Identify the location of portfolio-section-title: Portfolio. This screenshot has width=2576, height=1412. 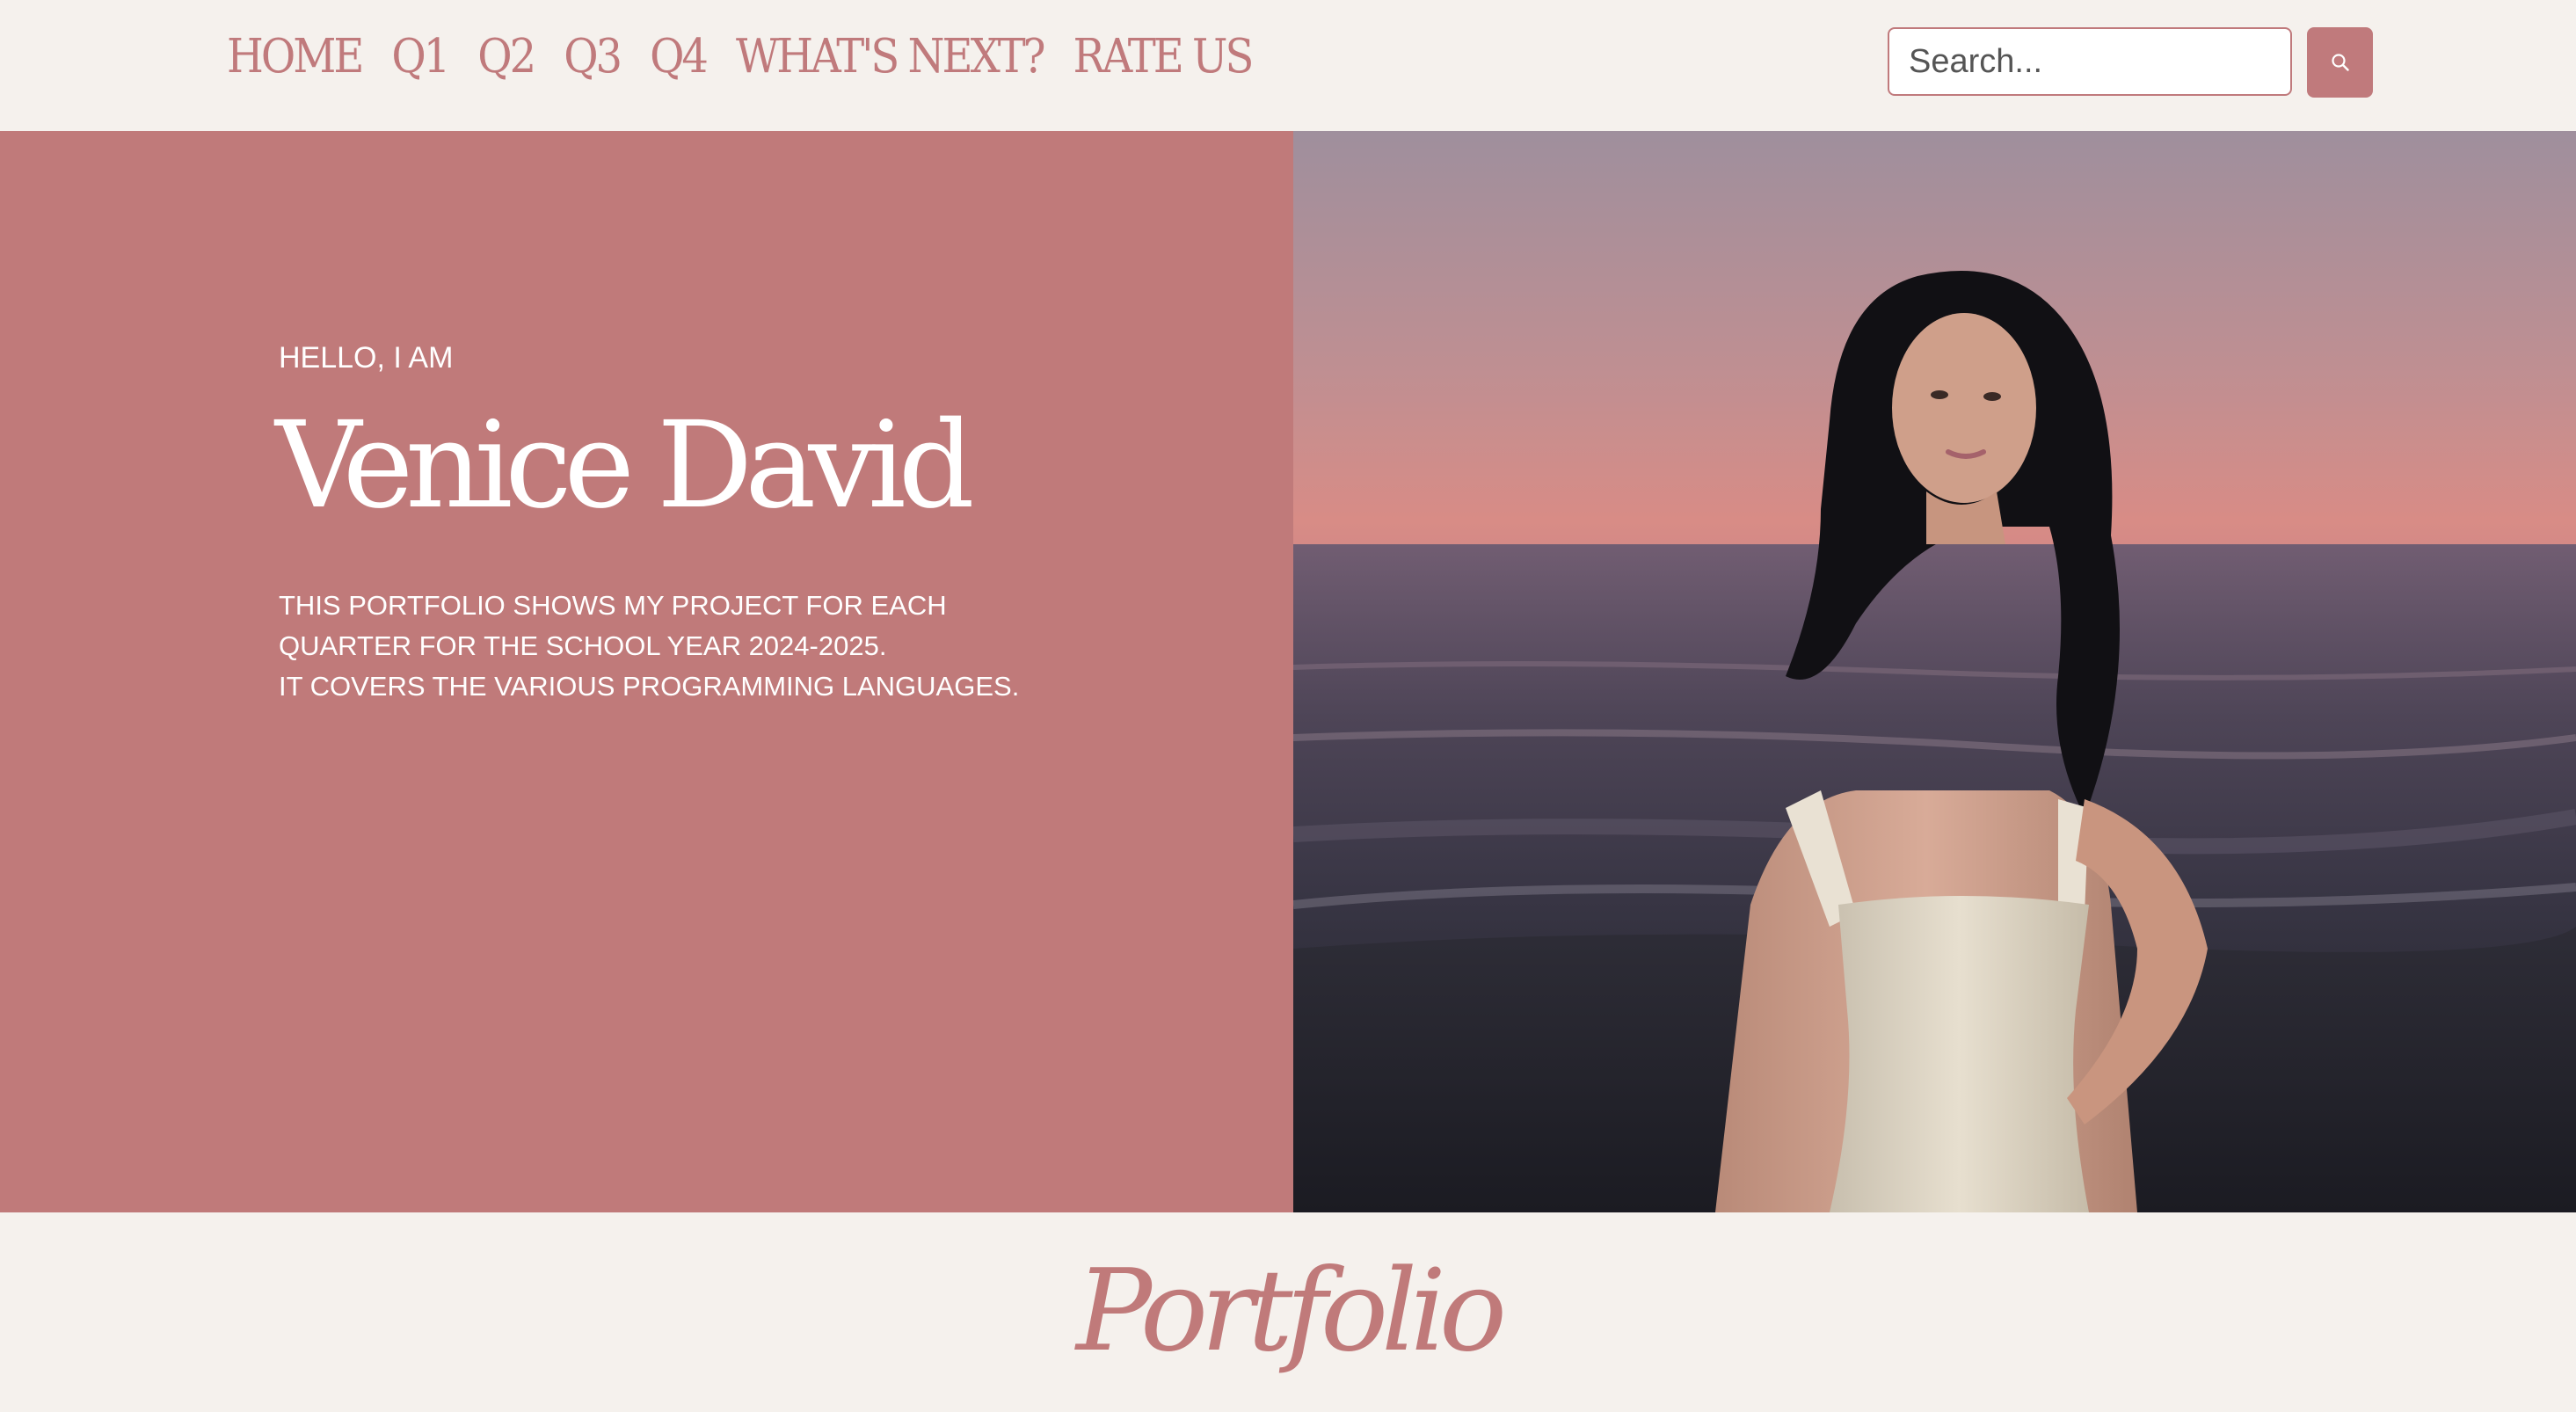
(1291, 1311).